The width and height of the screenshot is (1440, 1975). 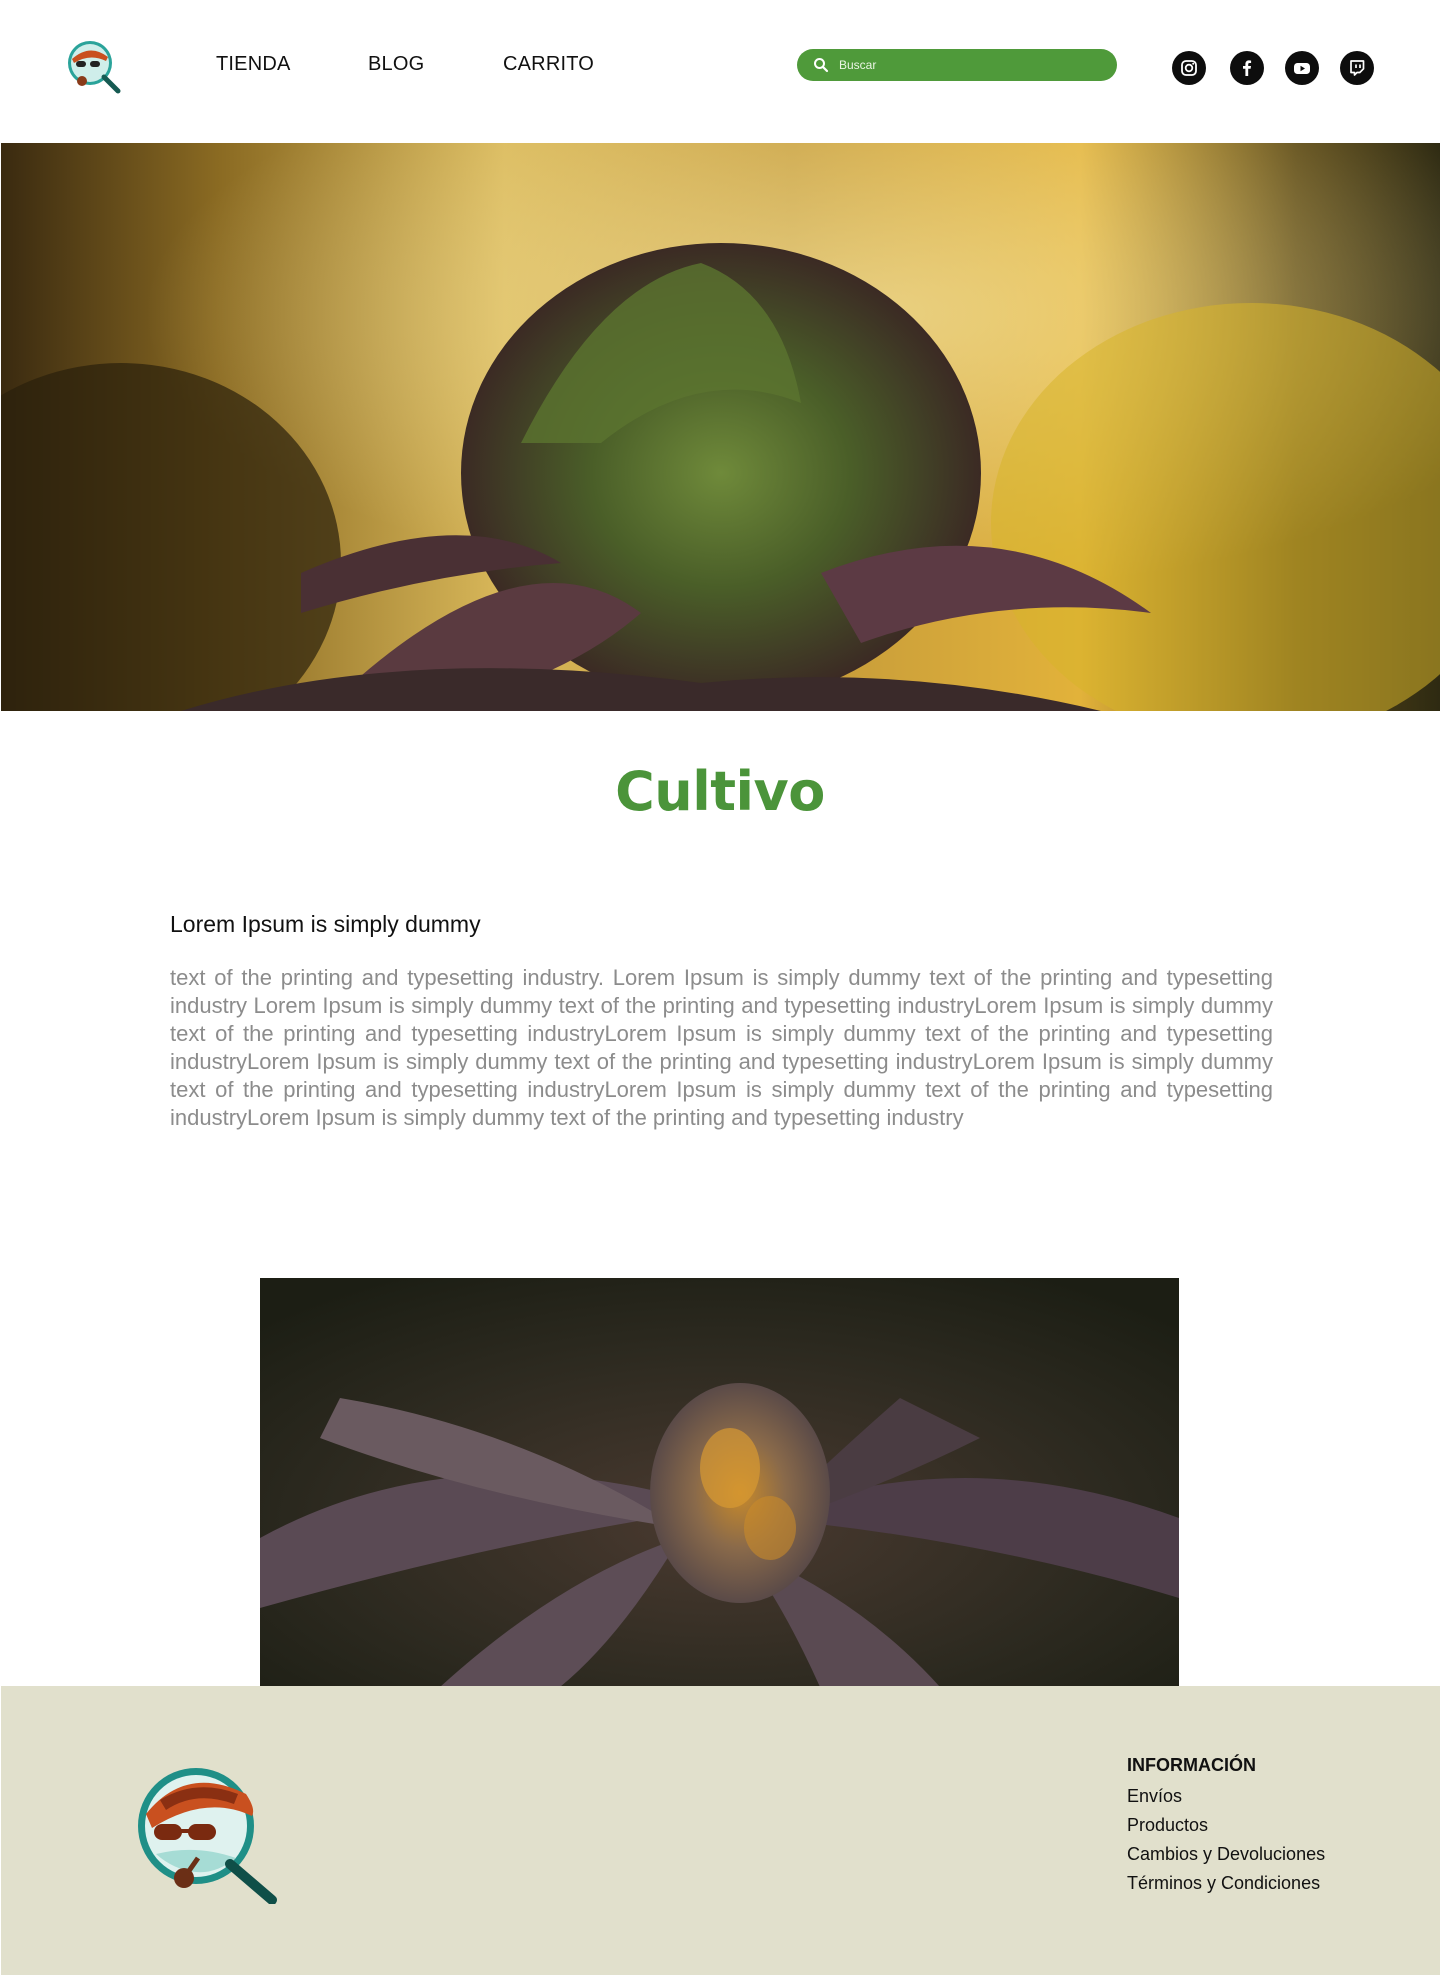 What do you see at coordinates (821, 65) in the screenshot?
I see `search-icon` at bounding box center [821, 65].